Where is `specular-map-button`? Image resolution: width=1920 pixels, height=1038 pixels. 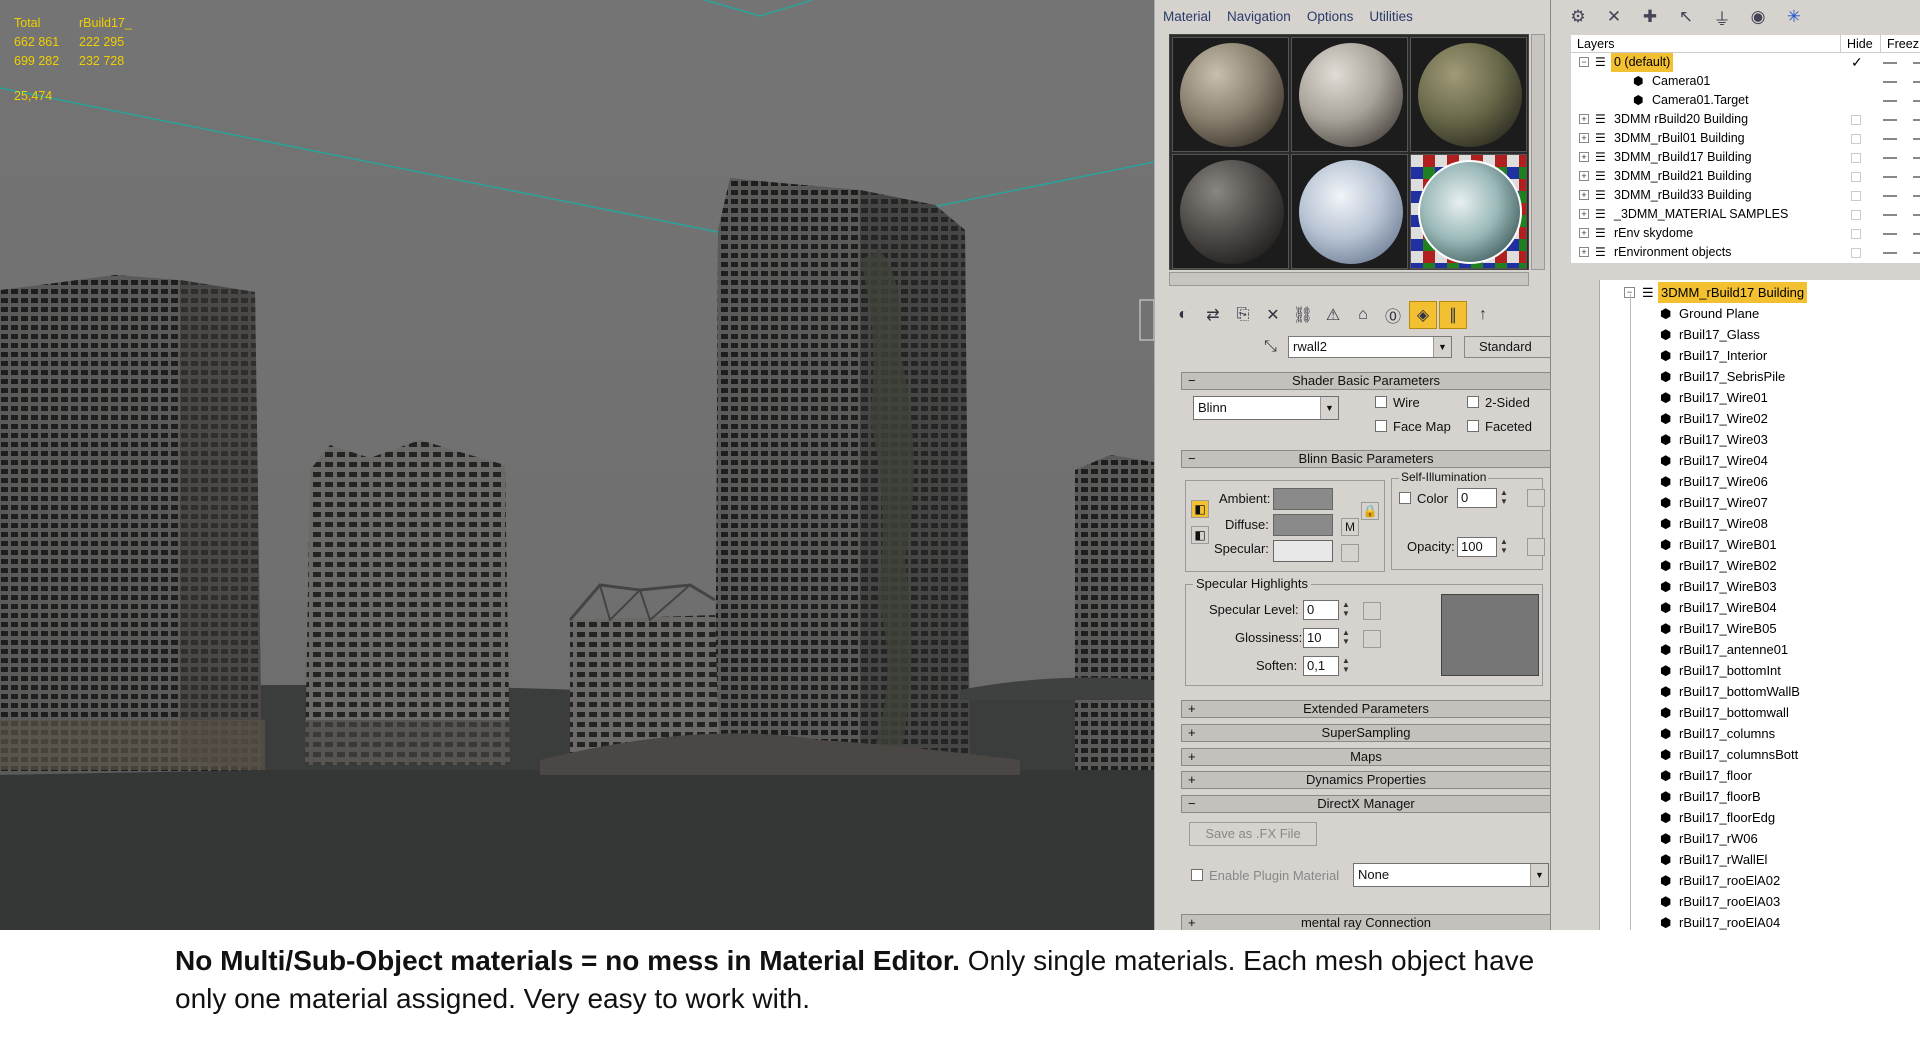
specular-map-button is located at coordinates (1350, 553).